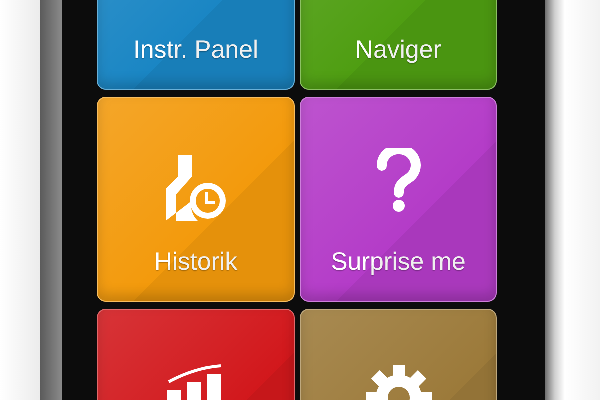 The image size is (600, 400). Describe the element at coordinates (399, 181) in the screenshot. I see `question-mark-icon` at that location.